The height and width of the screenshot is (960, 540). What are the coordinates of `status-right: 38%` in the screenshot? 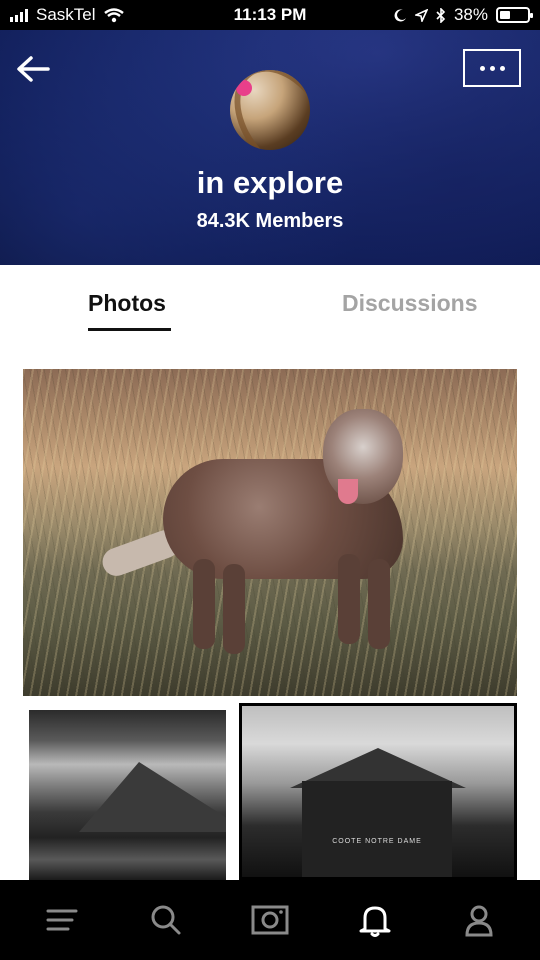 It's located at (463, 15).